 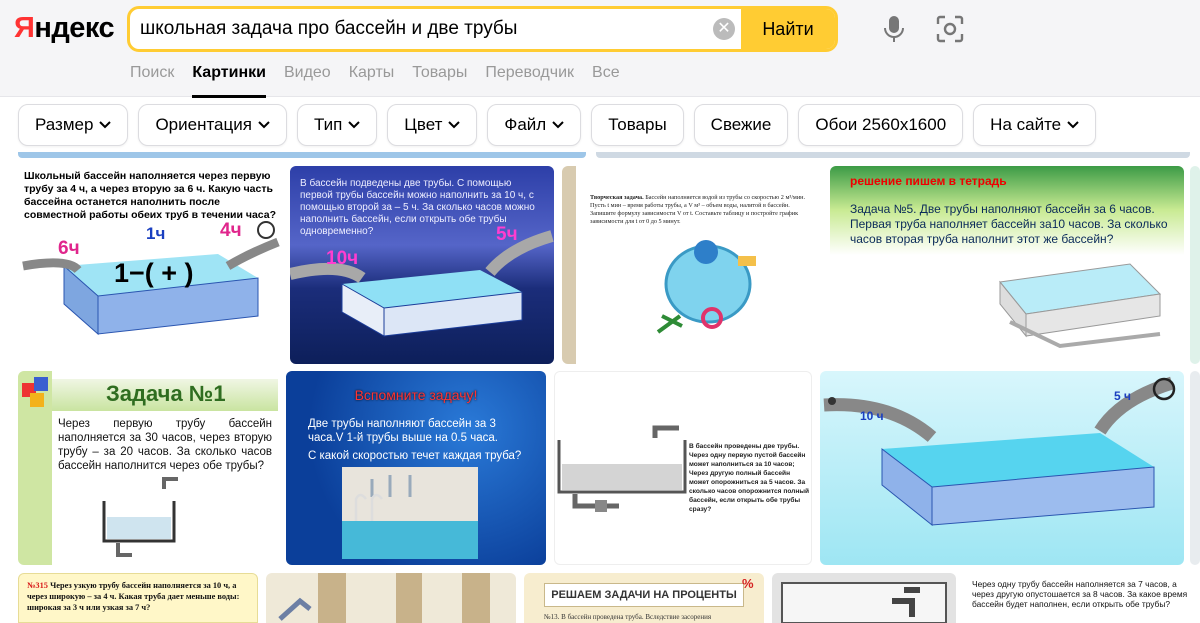 I want to click on filter-file: Файл, so click(x=534, y=125).